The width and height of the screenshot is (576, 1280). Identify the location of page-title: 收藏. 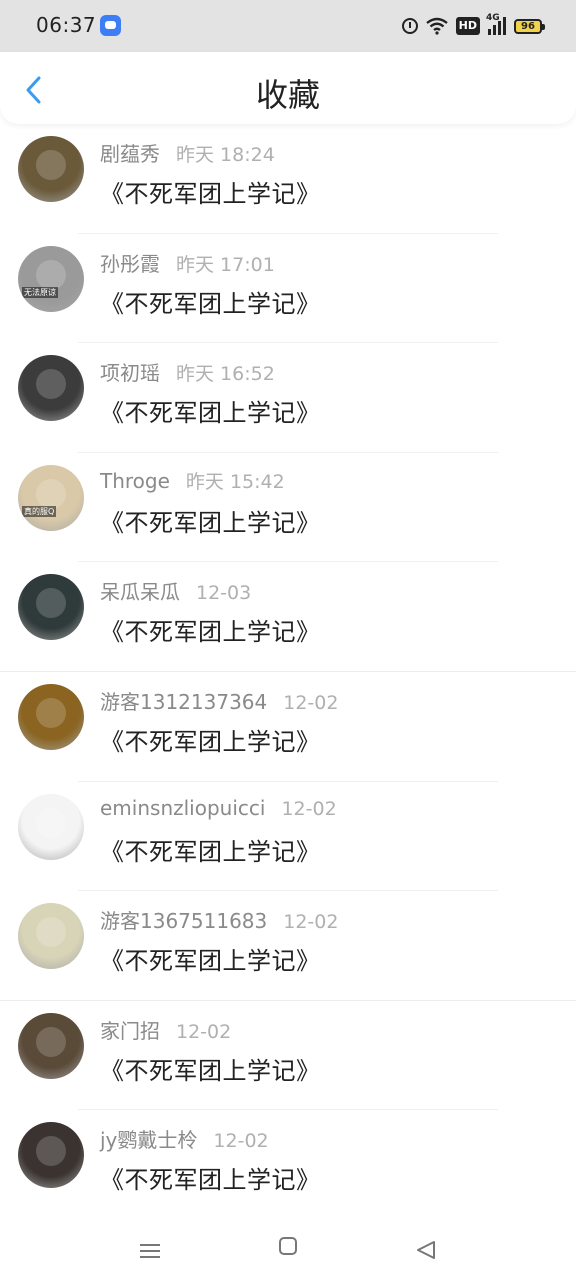
(287, 95).